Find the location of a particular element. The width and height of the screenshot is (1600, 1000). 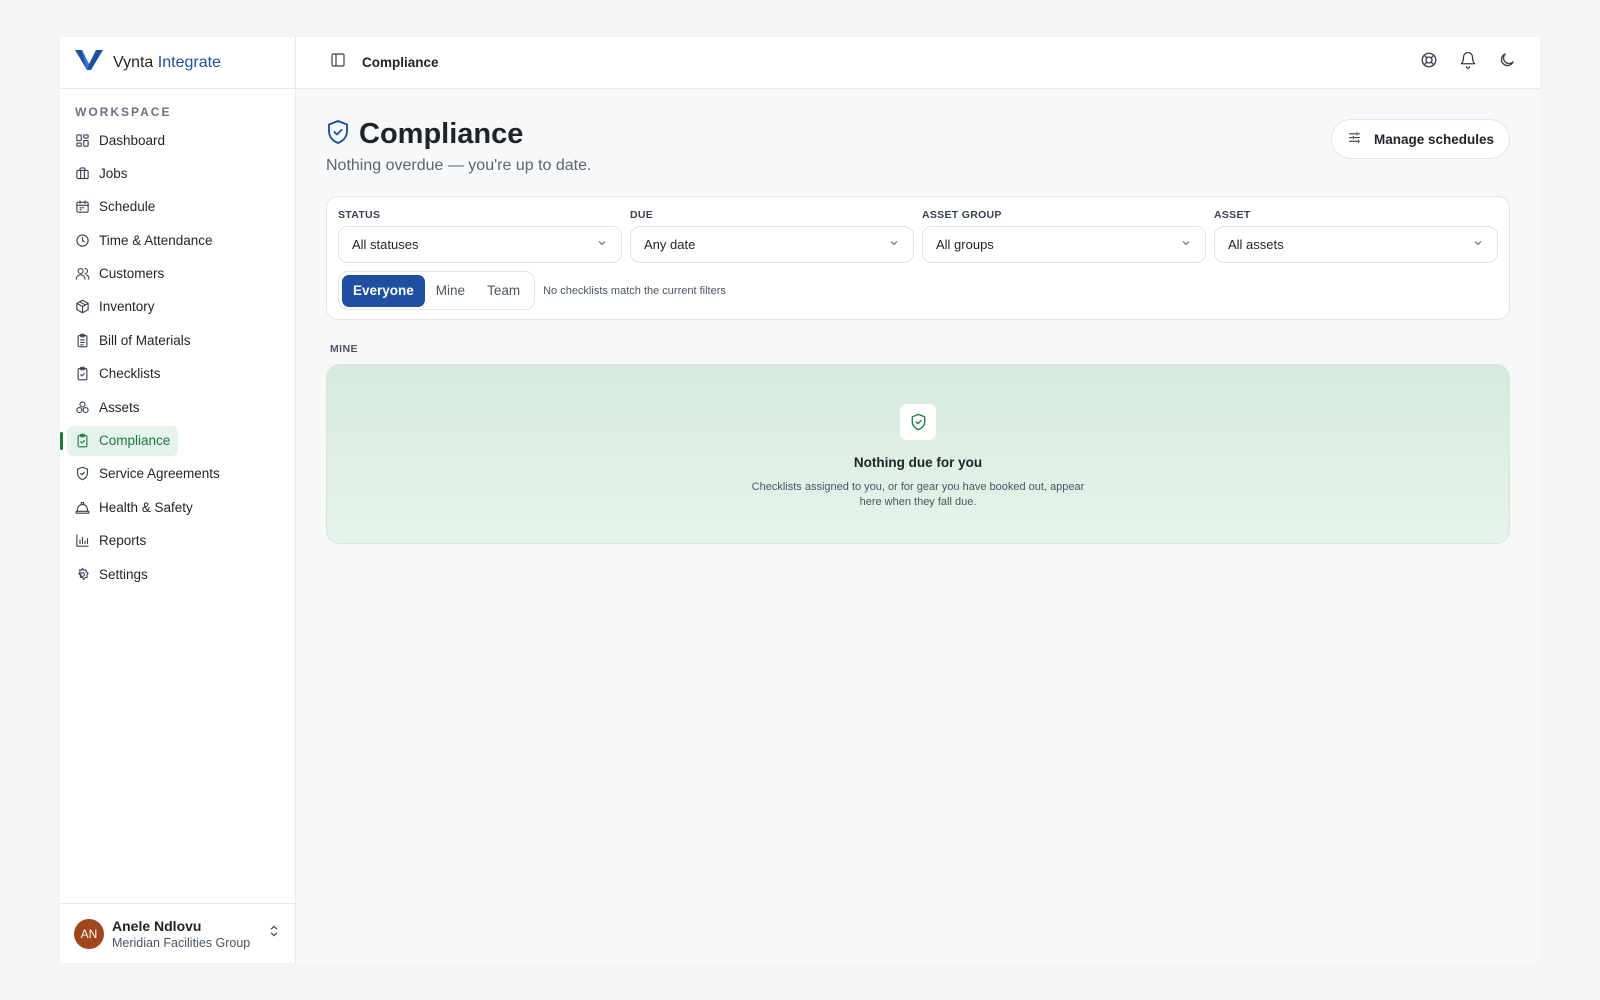

sidebar-item-label: Reports is located at coordinates (123, 541).